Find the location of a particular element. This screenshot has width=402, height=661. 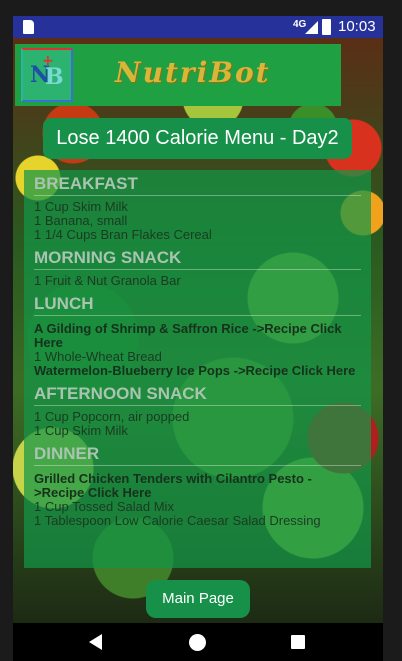

status-time: 10:03 is located at coordinates (357, 26).